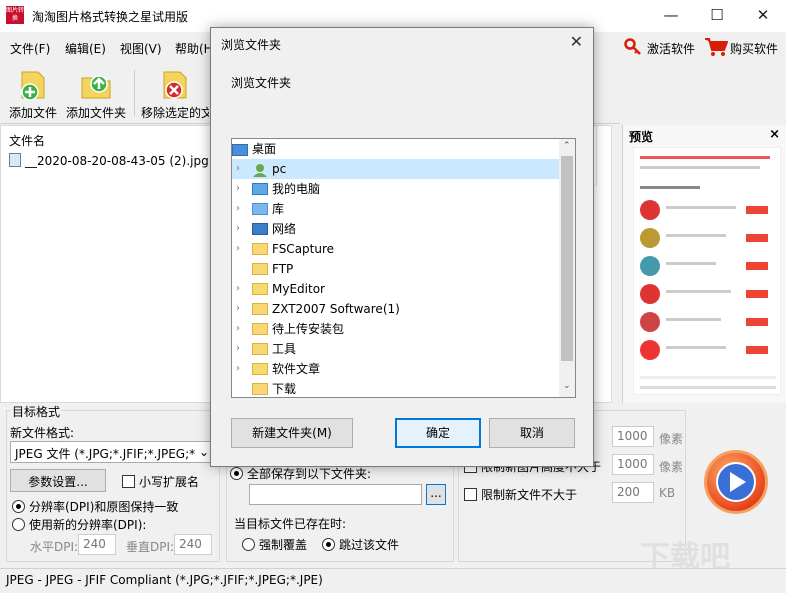  Describe the element at coordinates (633, 492) in the screenshot. I see `file-size-input: 200` at that location.